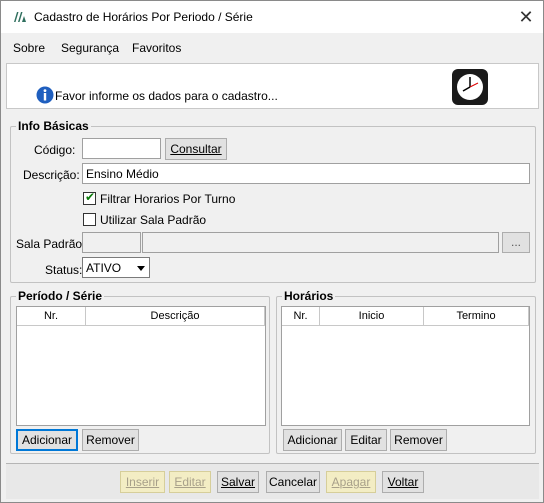 Image resolution: width=544 pixels, height=503 pixels. Describe the element at coordinates (272, 48) in the screenshot. I see `menu-bar: Sobre Segurança Favoritos` at that location.